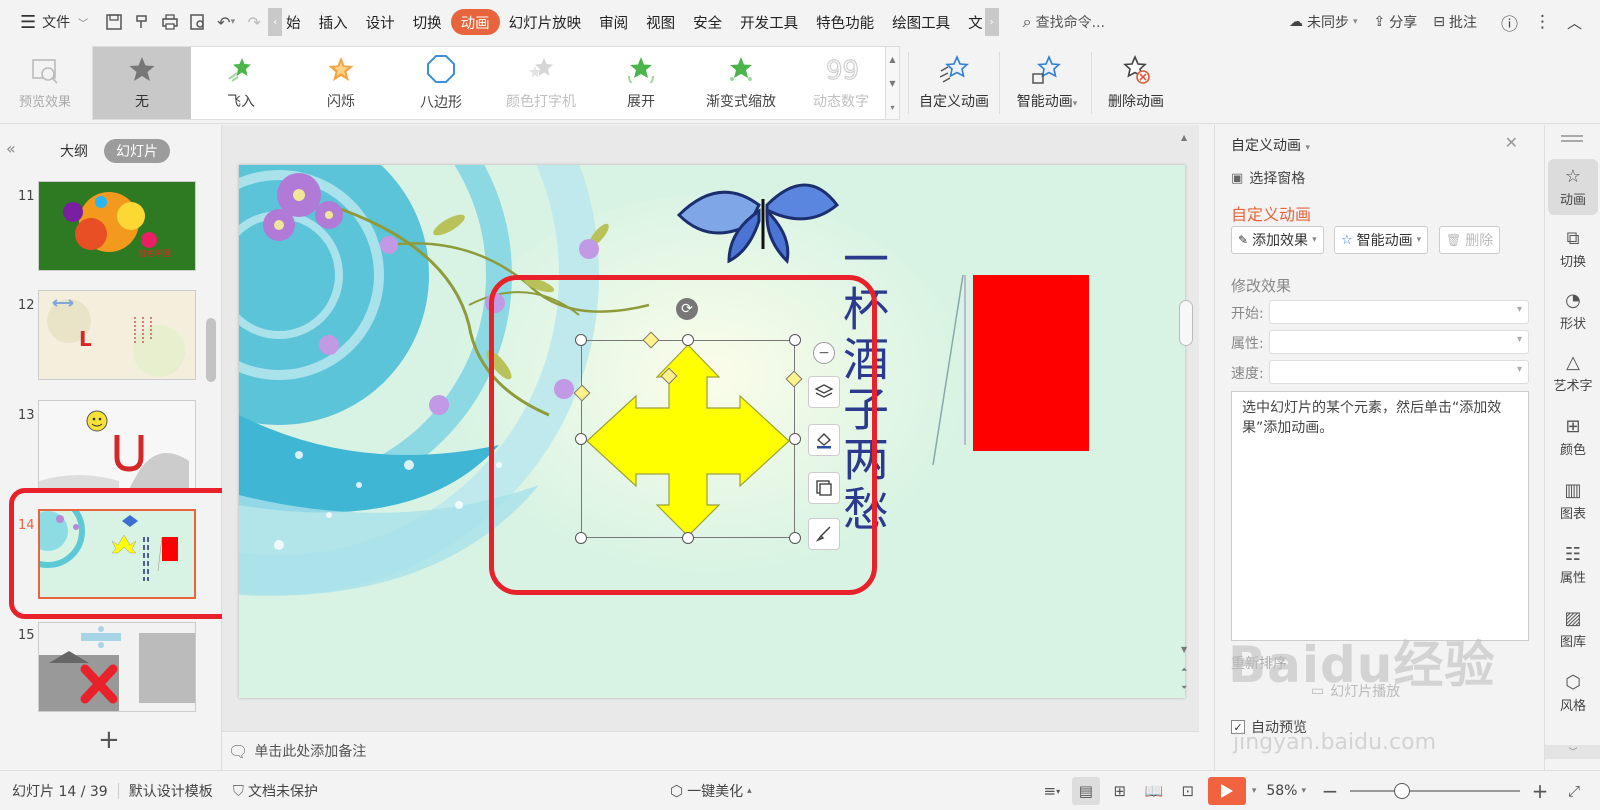 This screenshot has height=810, width=1600. What do you see at coordinates (142, 22) in the screenshot?
I see `format-painter-icon` at bounding box center [142, 22].